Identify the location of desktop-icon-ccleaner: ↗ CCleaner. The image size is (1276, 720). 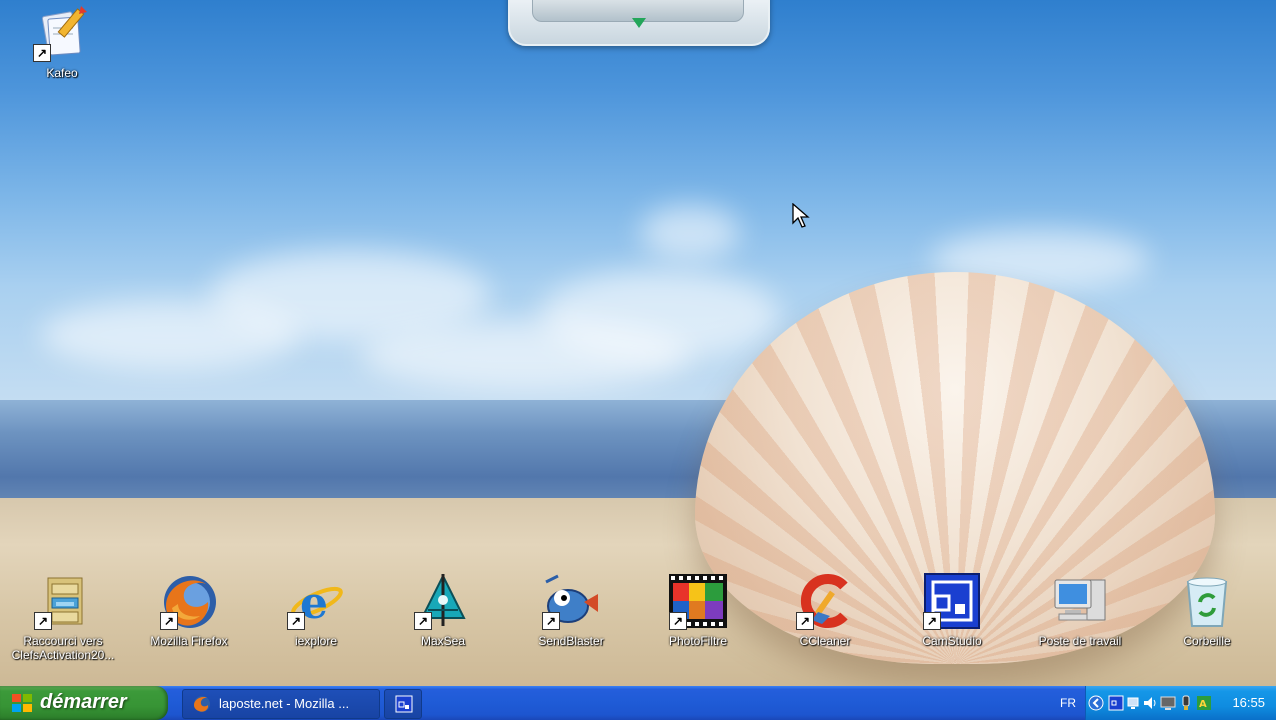
(825, 610).